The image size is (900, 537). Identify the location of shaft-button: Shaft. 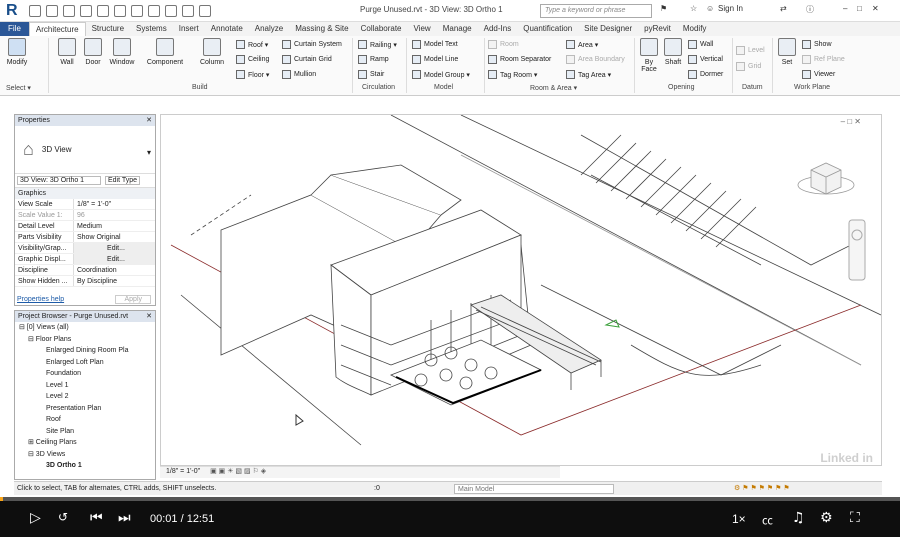
(673, 52).